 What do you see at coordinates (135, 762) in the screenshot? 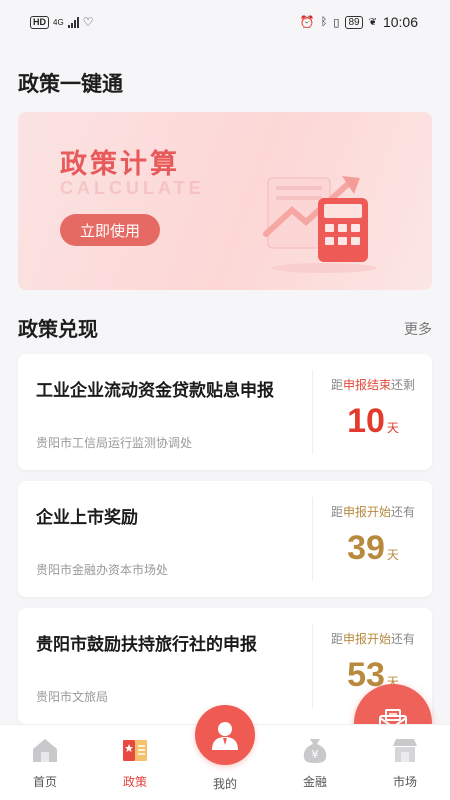
I see `nav-item-policy: 政策` at bounding box center [135, 762].